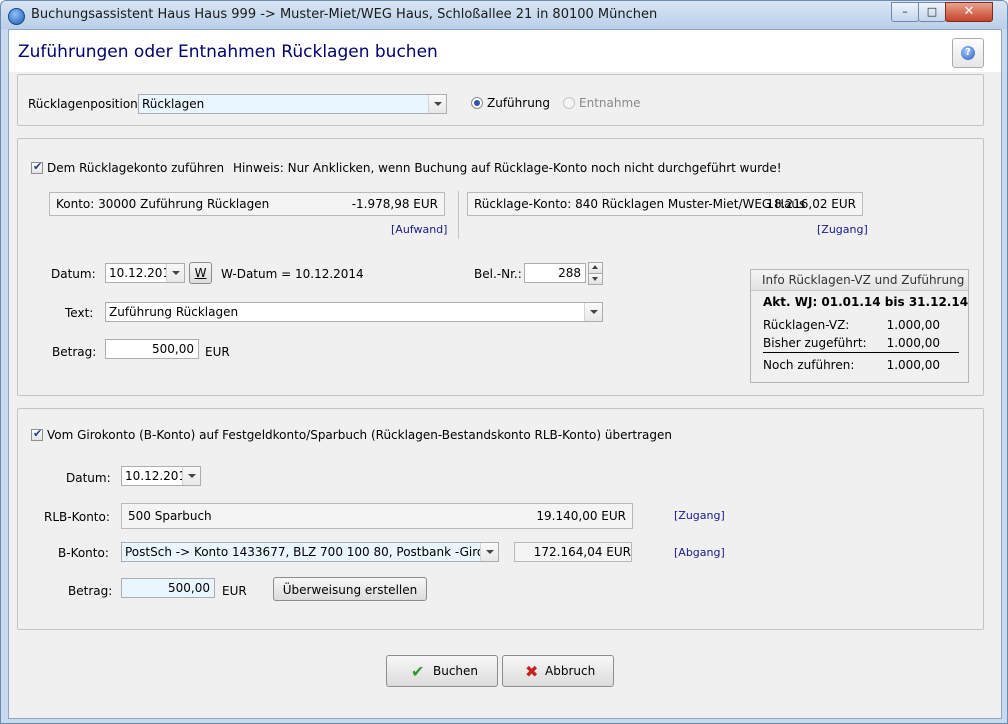 This screenshot has width=1008, height=724. I want to click on position-label: Rücklagenposition:, so click(85, 104).